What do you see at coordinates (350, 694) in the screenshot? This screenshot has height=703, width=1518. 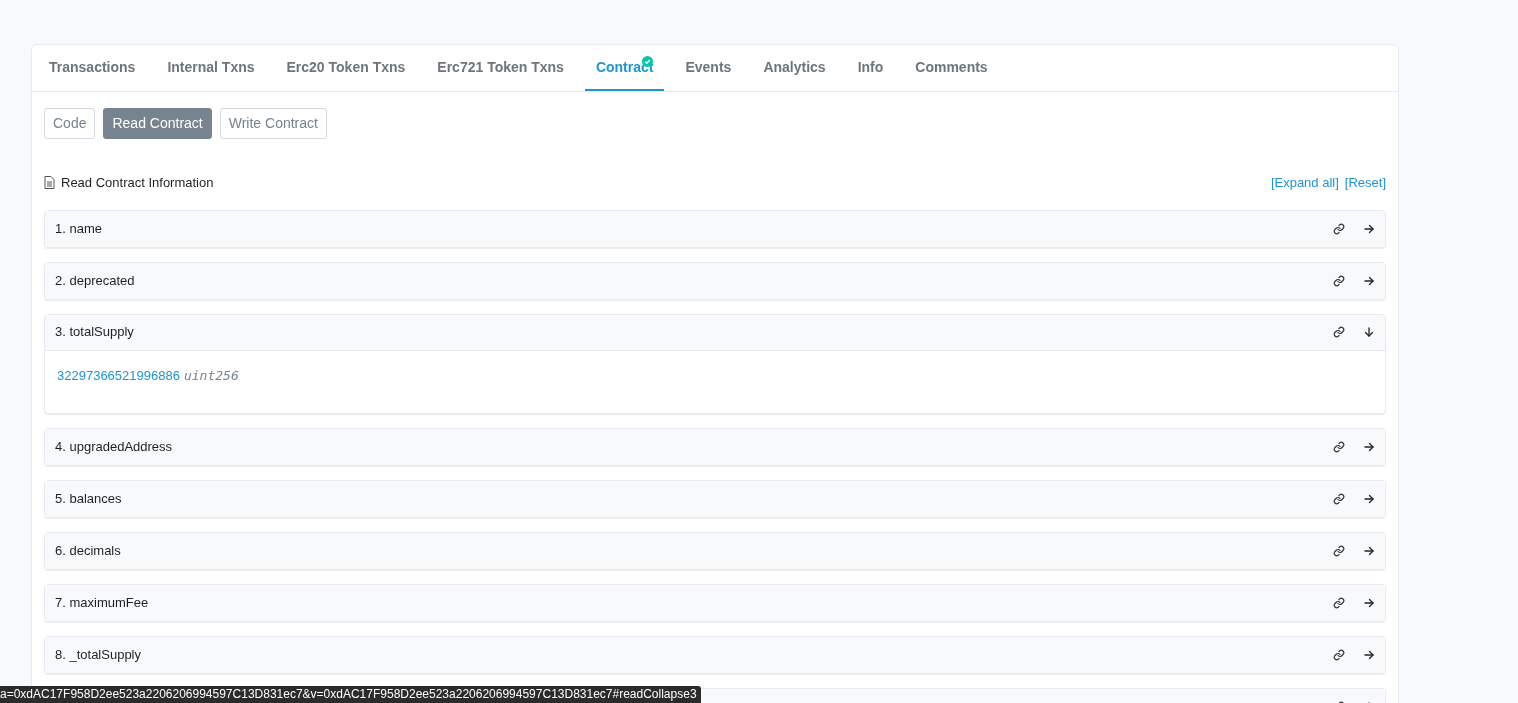 I see `link-url-tooltip: a=0xdAC17F958D2ee523a2206206994597C13D831ec7&v=0xdAC17F958D2ee523a2206206994597C13D831ec7#readCollapse3` at bounding box center [350, 694].